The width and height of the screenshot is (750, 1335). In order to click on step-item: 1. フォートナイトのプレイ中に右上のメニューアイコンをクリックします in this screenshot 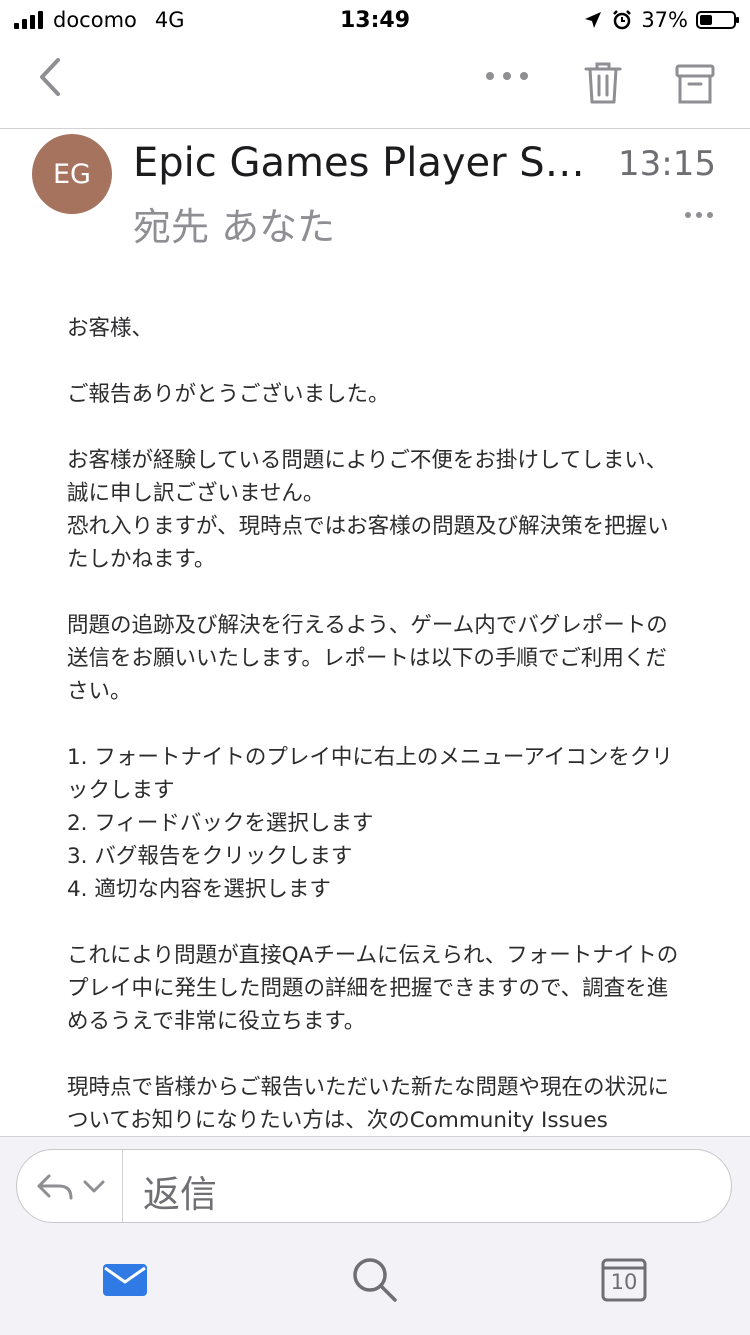, I will do `click(370, 774)`.